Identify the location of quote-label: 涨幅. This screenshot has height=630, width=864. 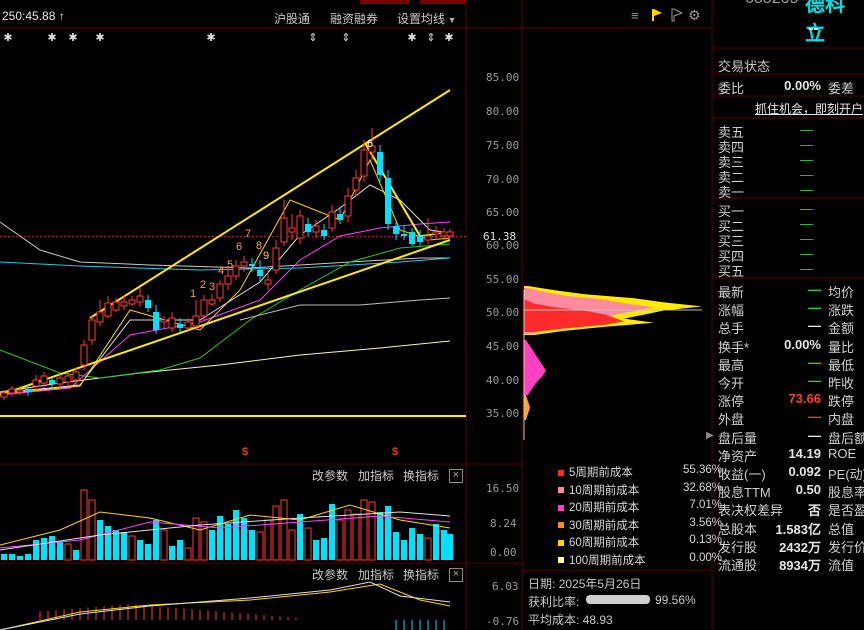
(731, 311).